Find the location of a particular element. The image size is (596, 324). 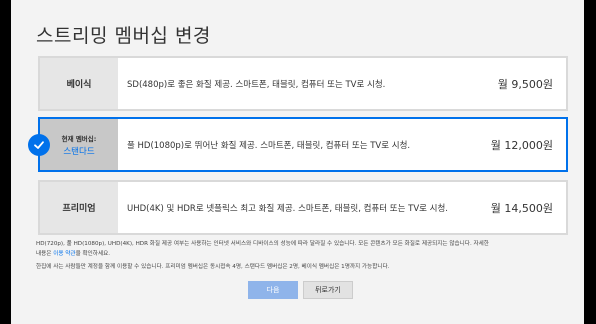

terms-link: 이용 약관 is located at coordinates (64, 254).